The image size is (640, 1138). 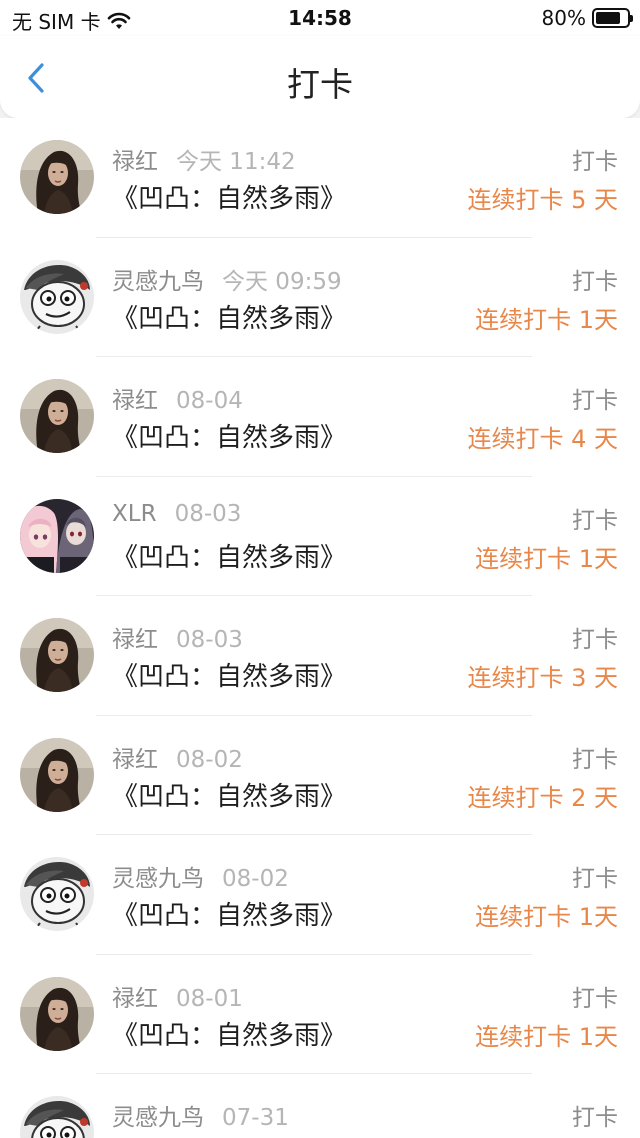 What do you see at coordinates (542, 797) in the screenshot?
I see `streak-label: 连续打卡 2 天` at bounding box center [542, 797].